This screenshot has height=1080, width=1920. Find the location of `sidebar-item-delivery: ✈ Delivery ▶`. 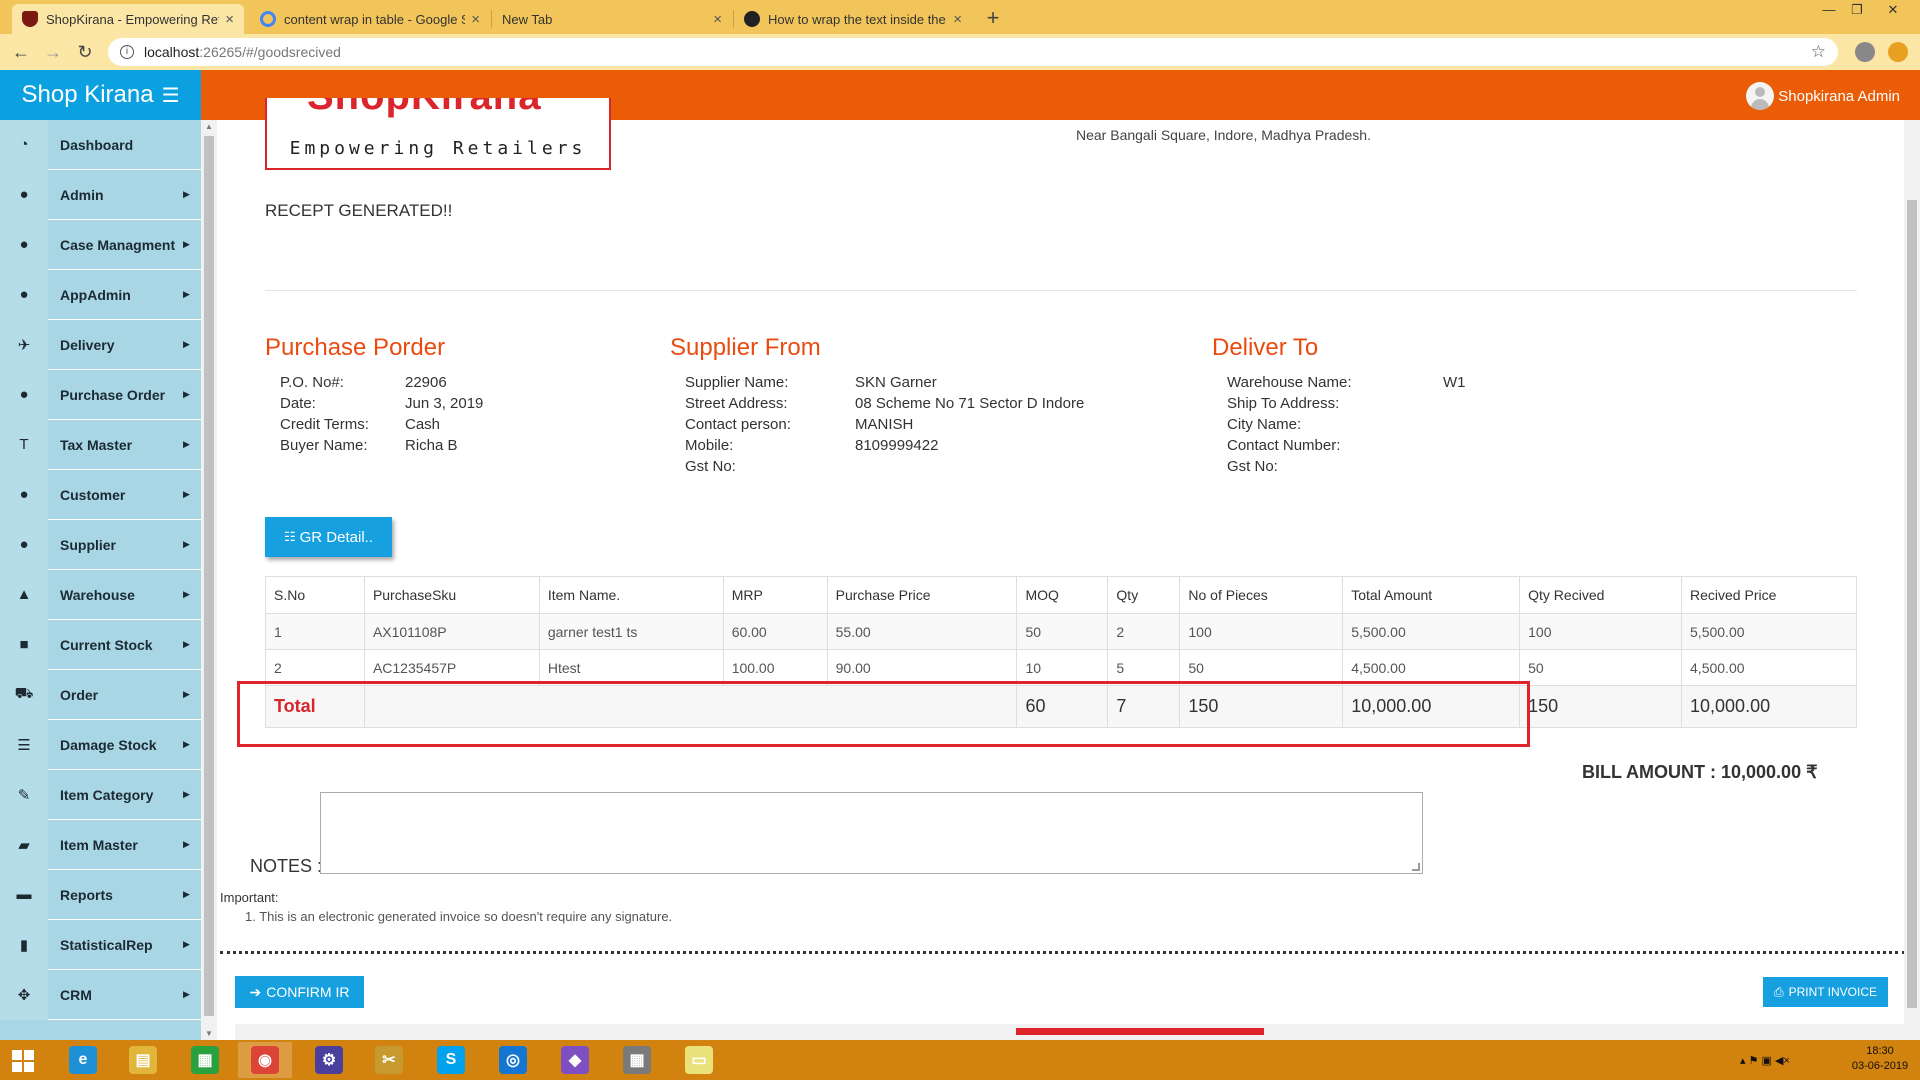

sidebar-item-delivery: ✈ Delivery ▶ is located at coordinates (100, 344).